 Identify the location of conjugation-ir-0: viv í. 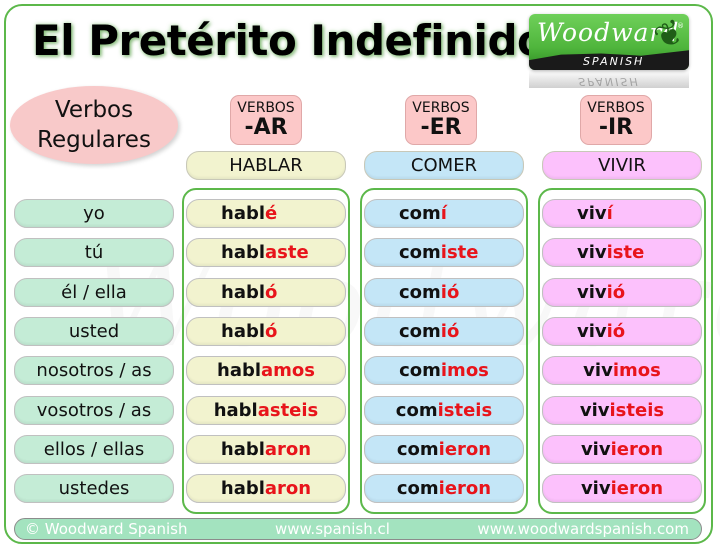
(622, 213).